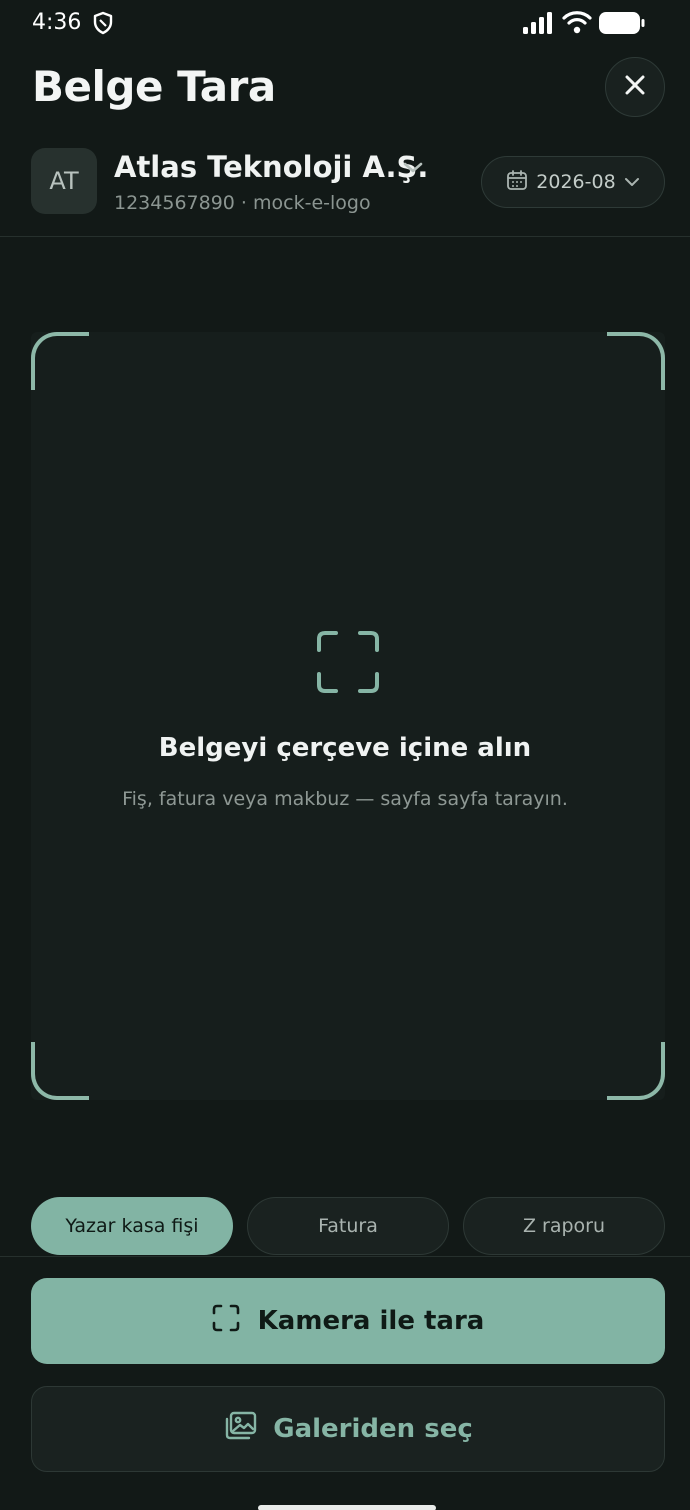 The image size is (690, 1510). I want to click on viewfinder-corner-top-left, so click(60, 361).